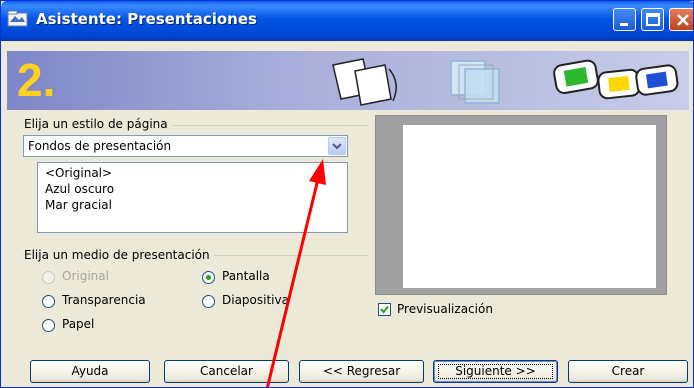 Image resolution: width=694 pixels, height=388 pixels. Describe the element at coordinates (364, 82) in the screenshot. I see `page-sheets-icon` at that location.